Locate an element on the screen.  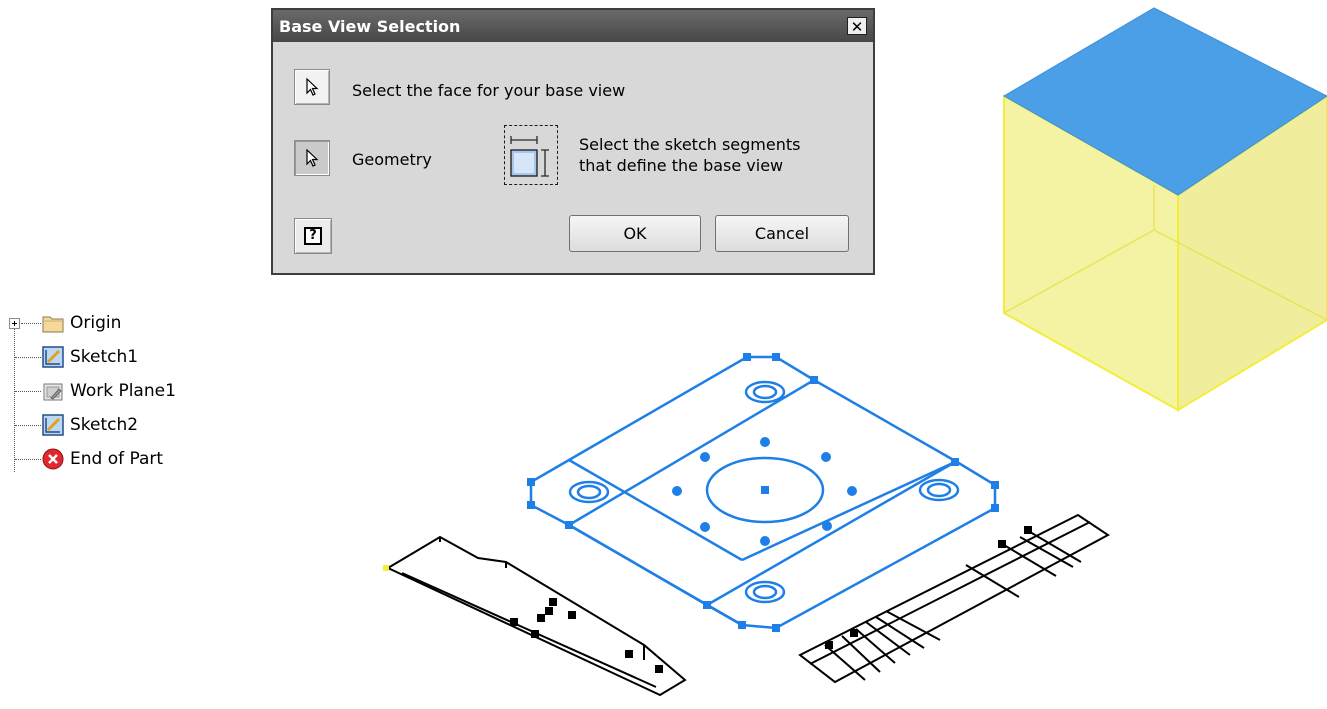
tree-item-label: Sketch1 is located at coordinates (104, 357).